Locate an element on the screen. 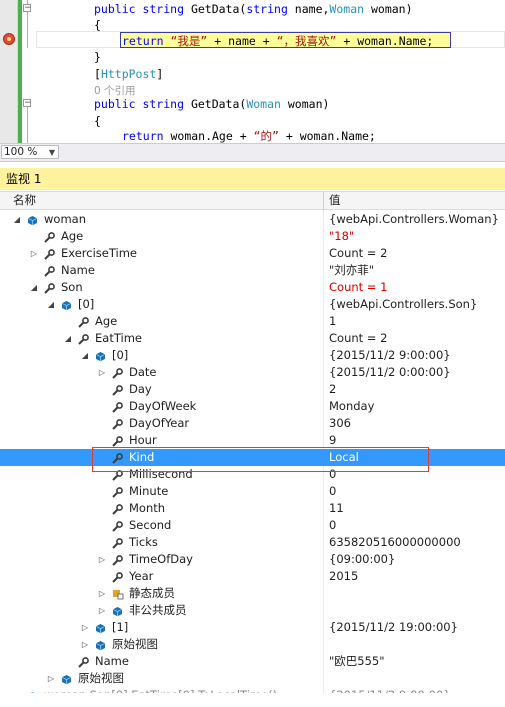 Image resolution: width=505 pixels, height=707 pixels. code-line: [HttpPost] is located at coordinates (128, 74).